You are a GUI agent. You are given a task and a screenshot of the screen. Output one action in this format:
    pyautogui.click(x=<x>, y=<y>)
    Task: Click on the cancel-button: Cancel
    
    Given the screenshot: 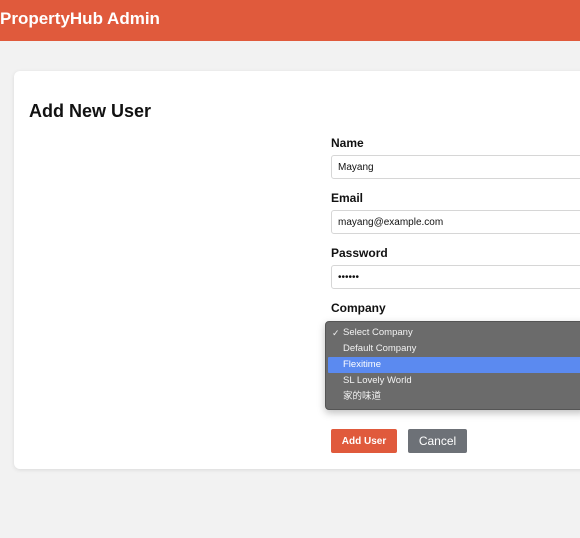 What is the action you would take?
    pyautogui.click(x=437, y=441)
    